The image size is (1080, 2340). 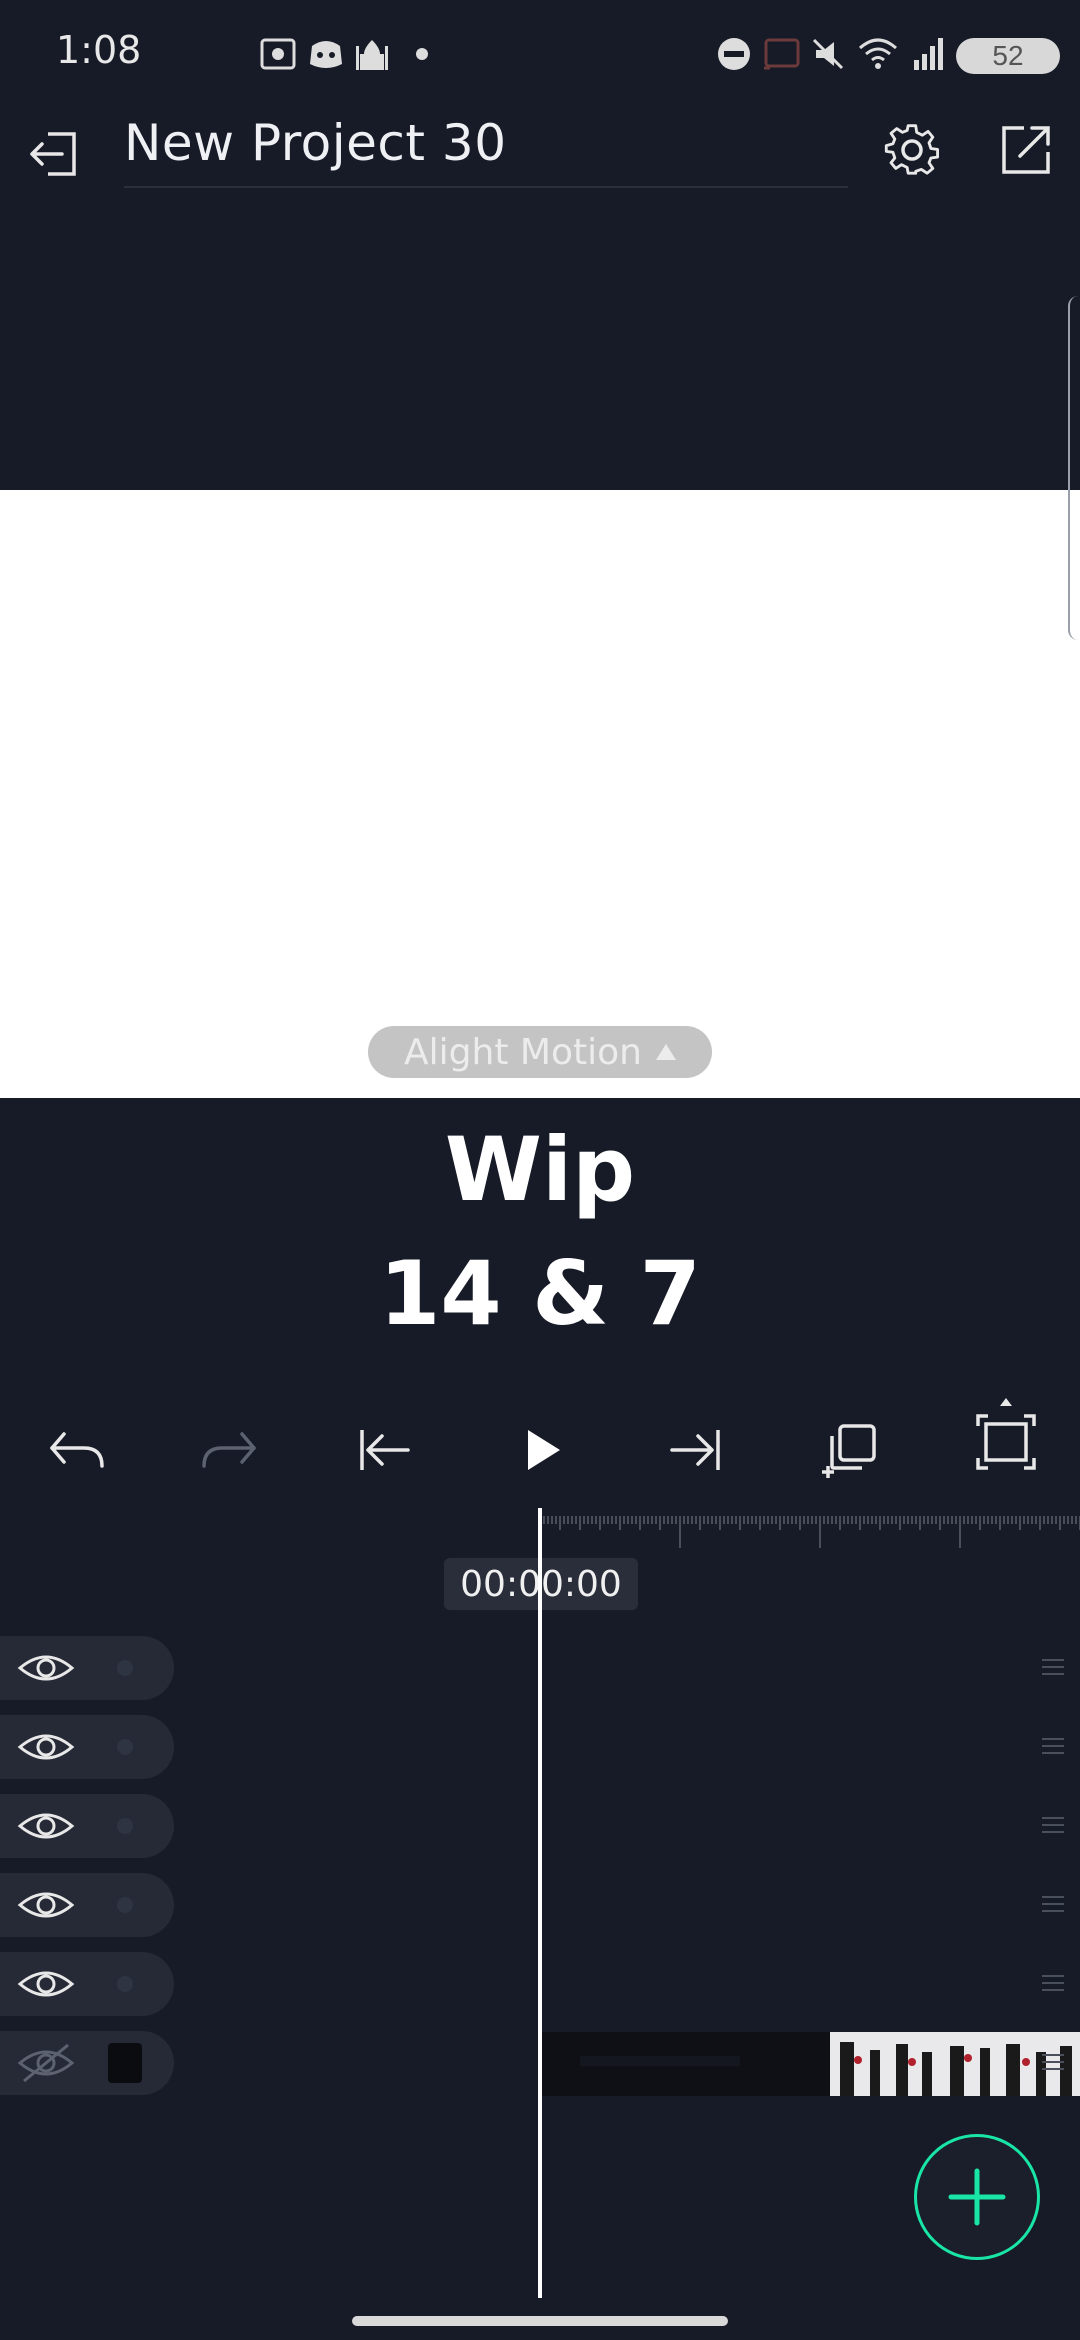 I want to click on watermark-label: Alight Motion, so click(x=523, y=1052).